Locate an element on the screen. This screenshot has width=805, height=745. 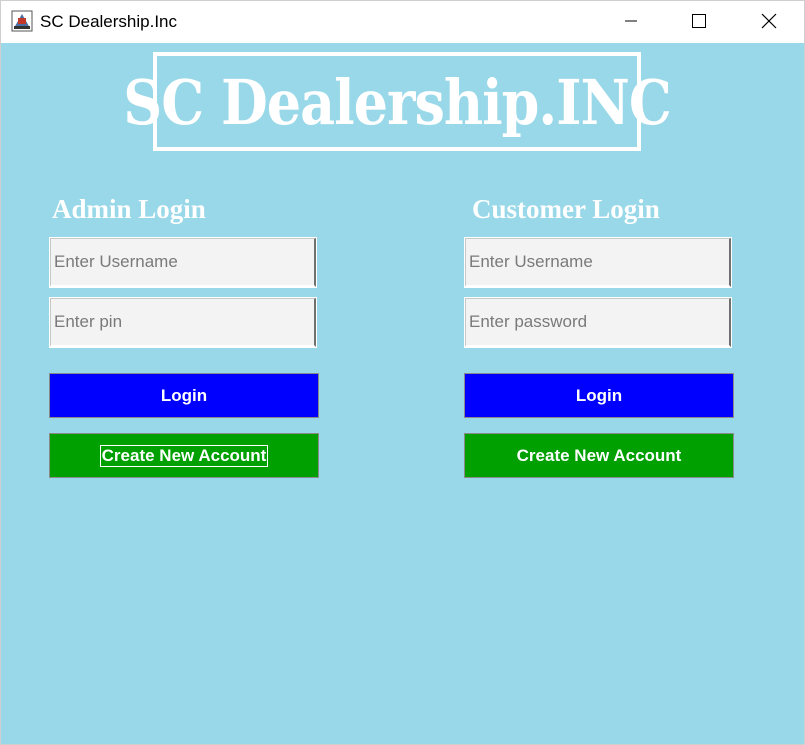
maximize-button is located at coordinates (699, 21).